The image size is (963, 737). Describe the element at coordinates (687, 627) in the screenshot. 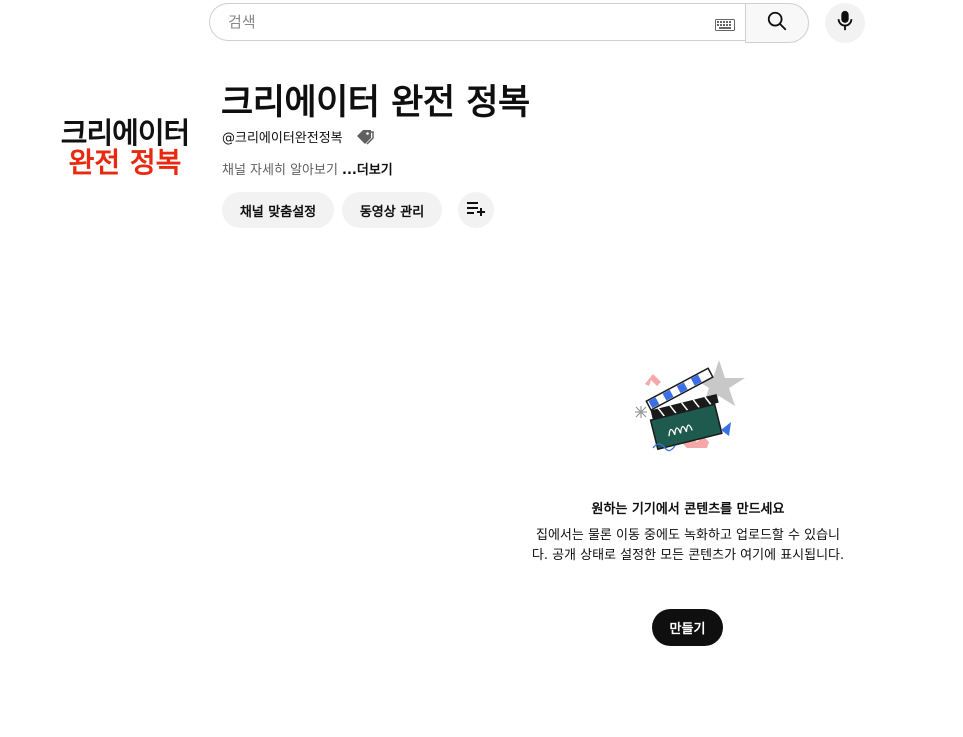

I see `create-button: 만들기` at that location.